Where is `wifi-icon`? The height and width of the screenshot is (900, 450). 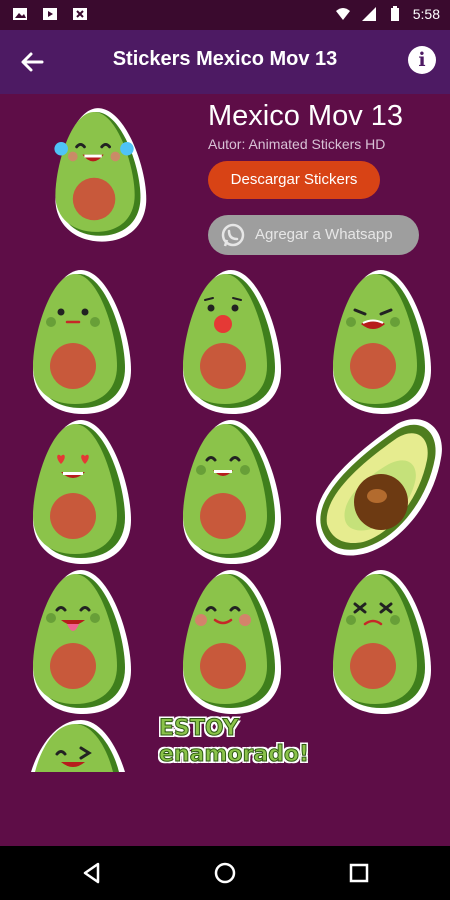 wifi-icon is located at coordinates (342, 14).